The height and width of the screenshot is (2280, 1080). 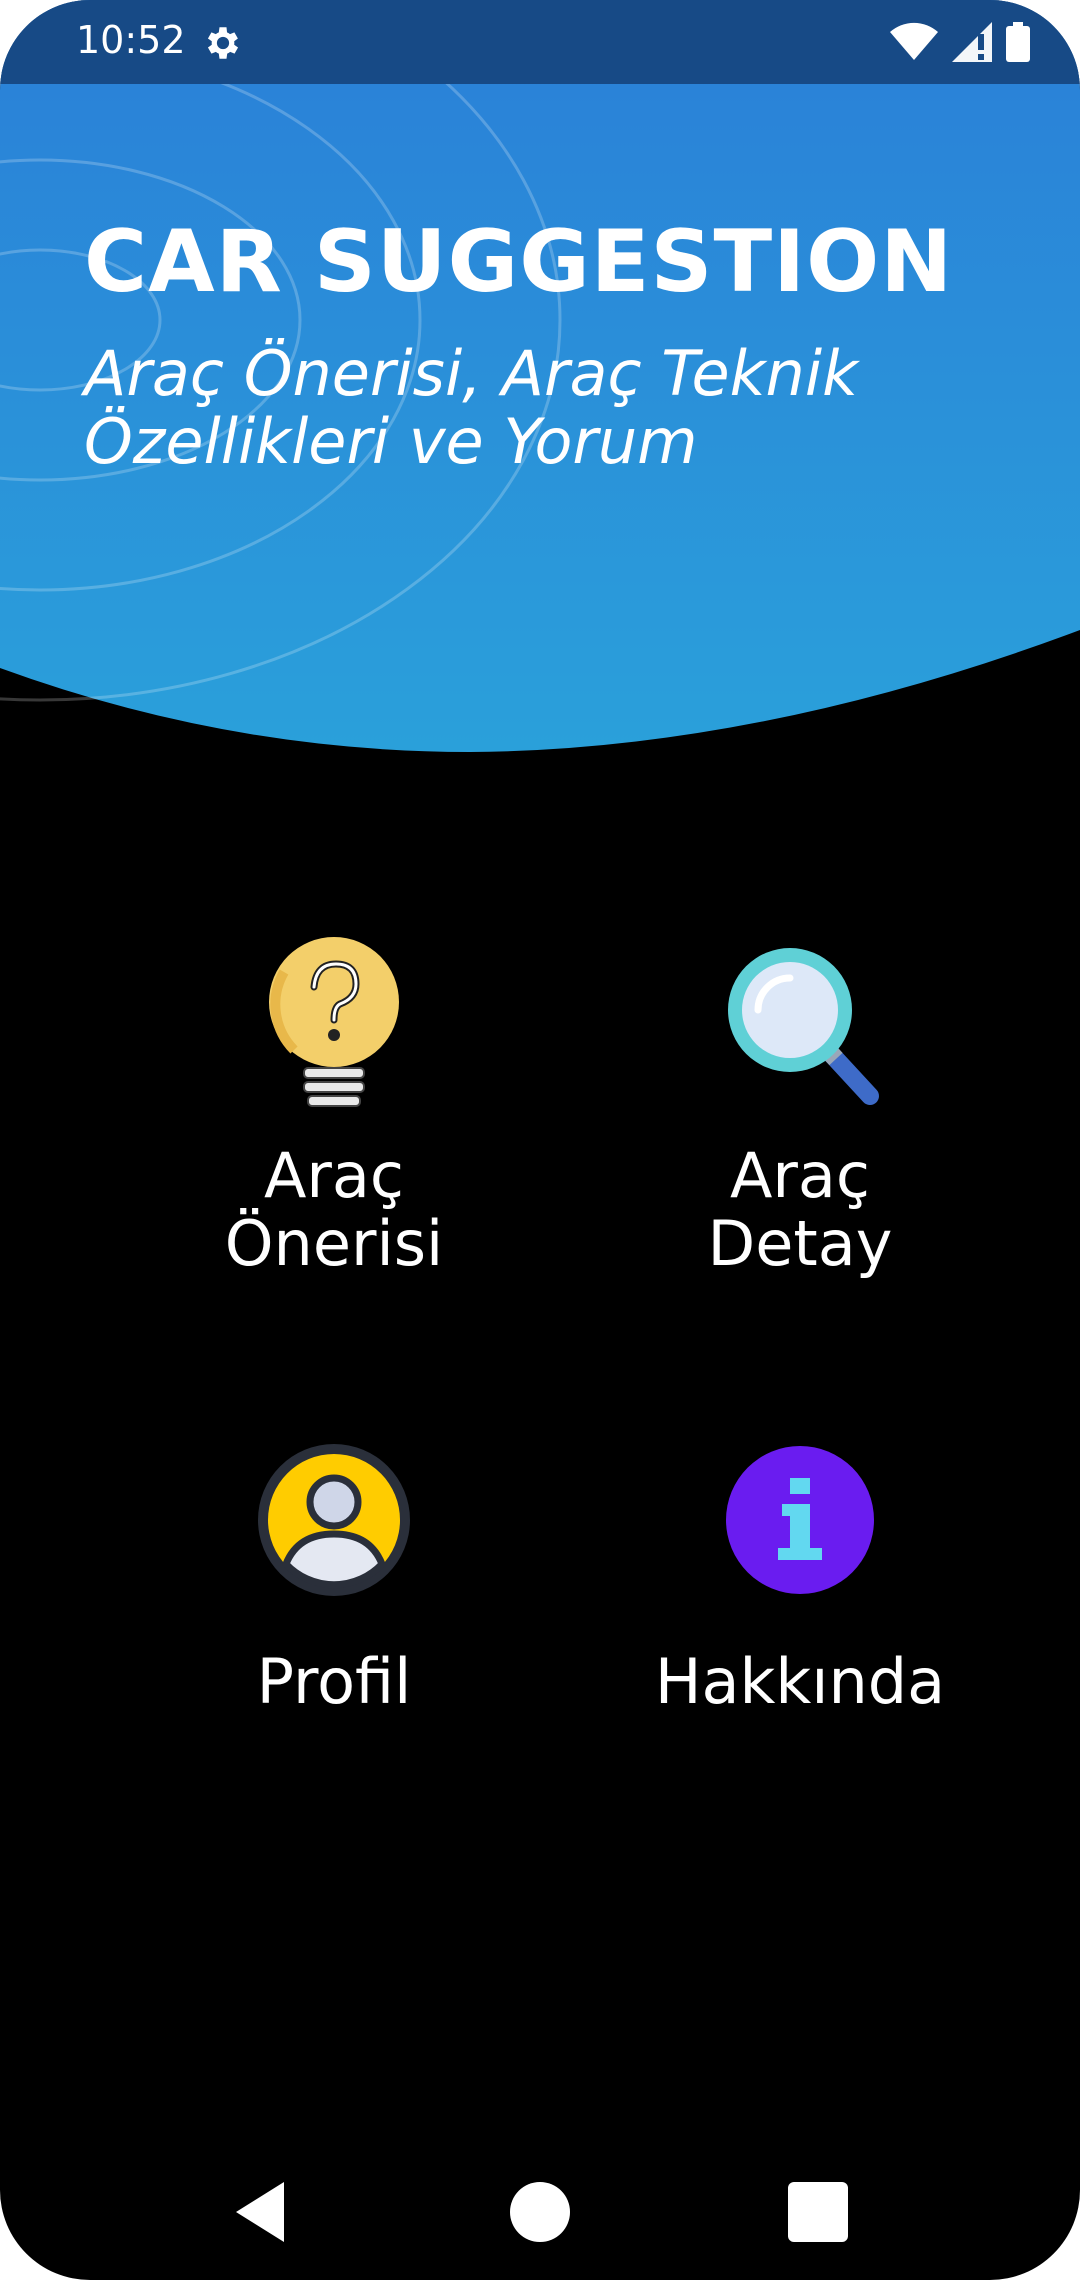 I want to click on signal-icon, so click(x=972, y=42).